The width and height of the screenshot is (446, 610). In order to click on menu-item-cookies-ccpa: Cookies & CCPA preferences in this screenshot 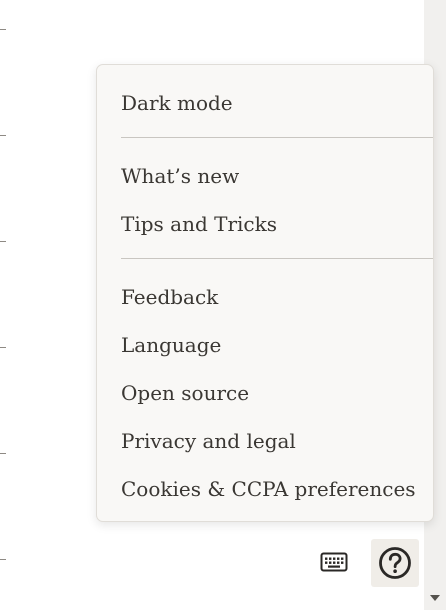, I will do `click(271, 489)`.